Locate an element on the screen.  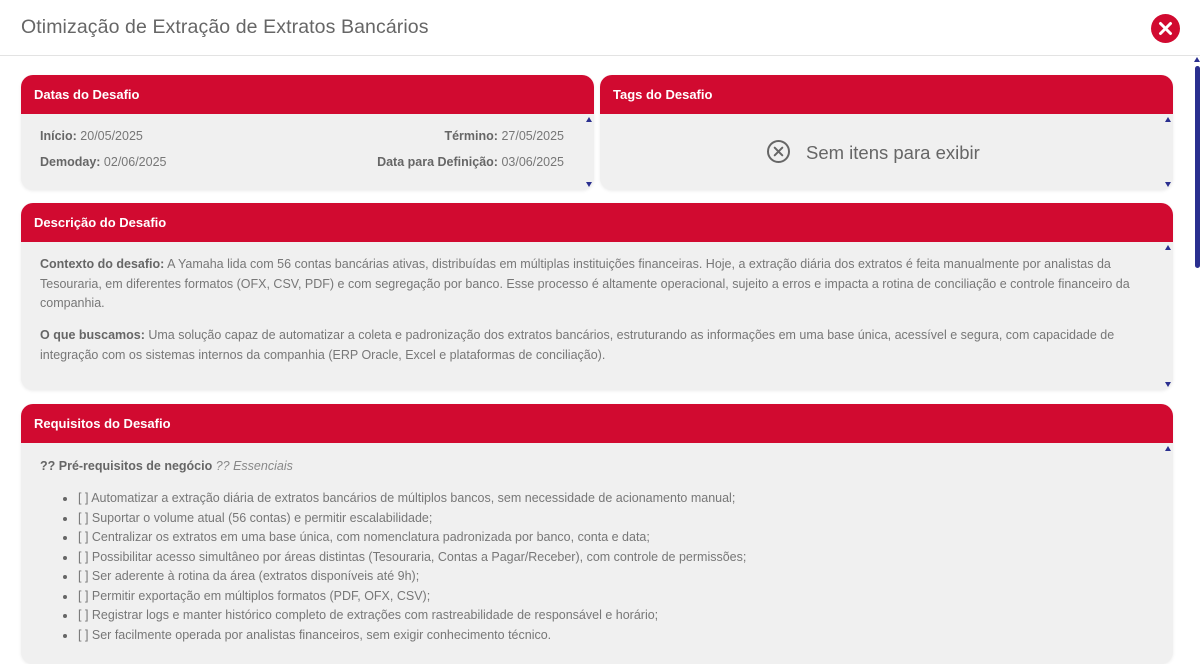
dates-card-header: Datas do Desafio is located at coordinates (307, 94).